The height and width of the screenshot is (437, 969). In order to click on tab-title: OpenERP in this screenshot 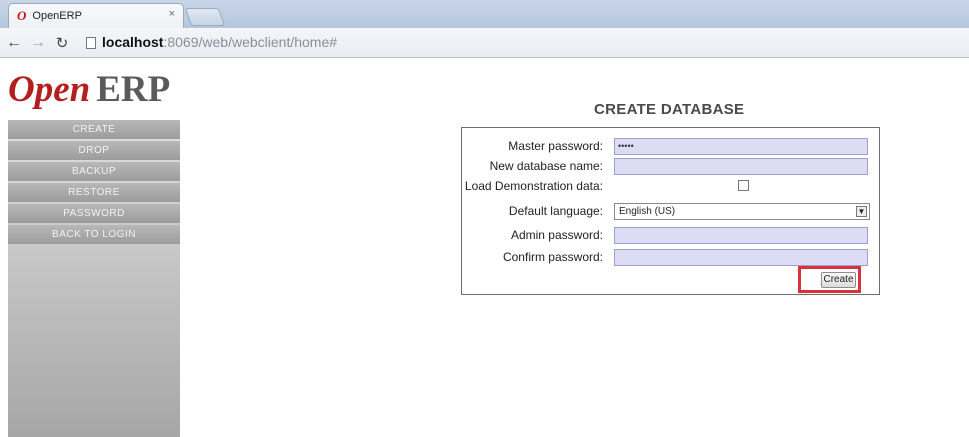, I will do `click(57, 16)`.